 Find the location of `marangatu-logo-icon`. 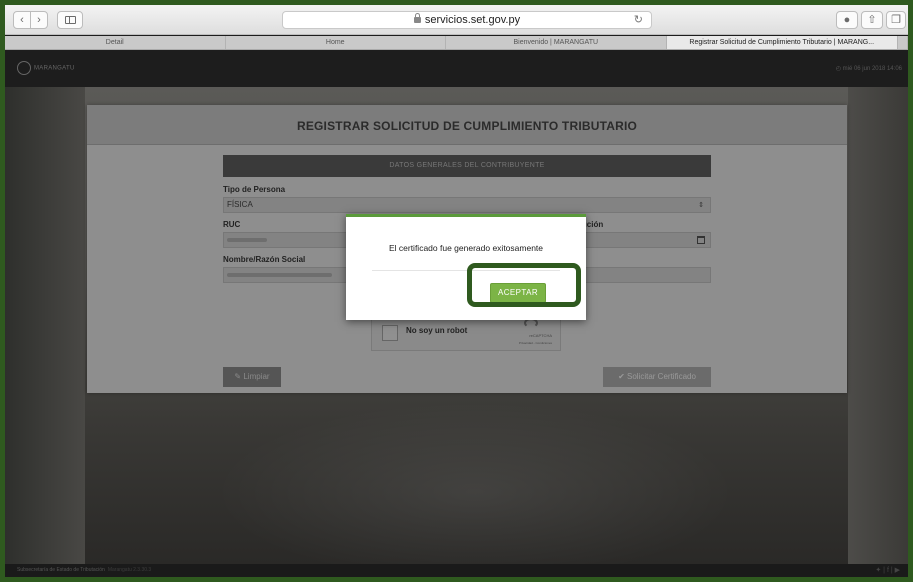

marangatu-logo-icon is located at coordinates (24, 68).